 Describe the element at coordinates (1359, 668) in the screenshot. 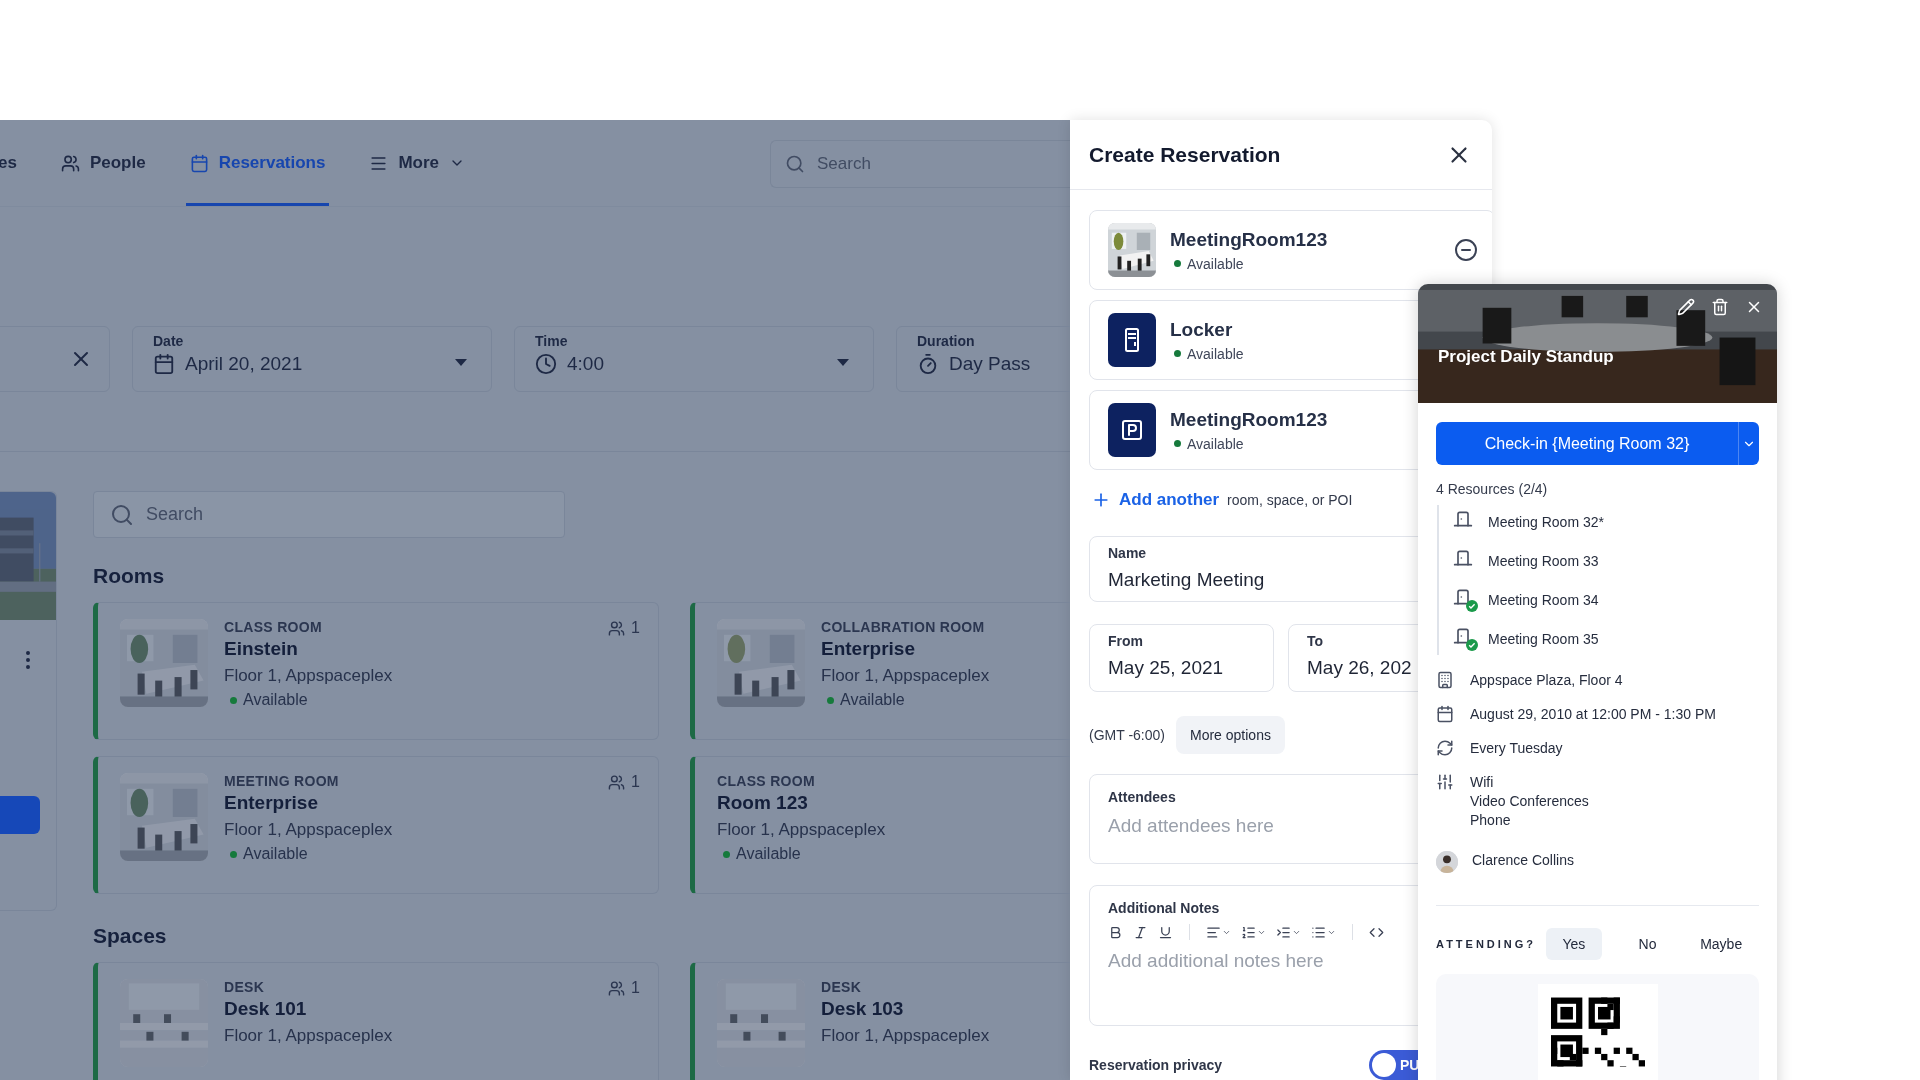

I see `field-value: May 26, 202` at that location.